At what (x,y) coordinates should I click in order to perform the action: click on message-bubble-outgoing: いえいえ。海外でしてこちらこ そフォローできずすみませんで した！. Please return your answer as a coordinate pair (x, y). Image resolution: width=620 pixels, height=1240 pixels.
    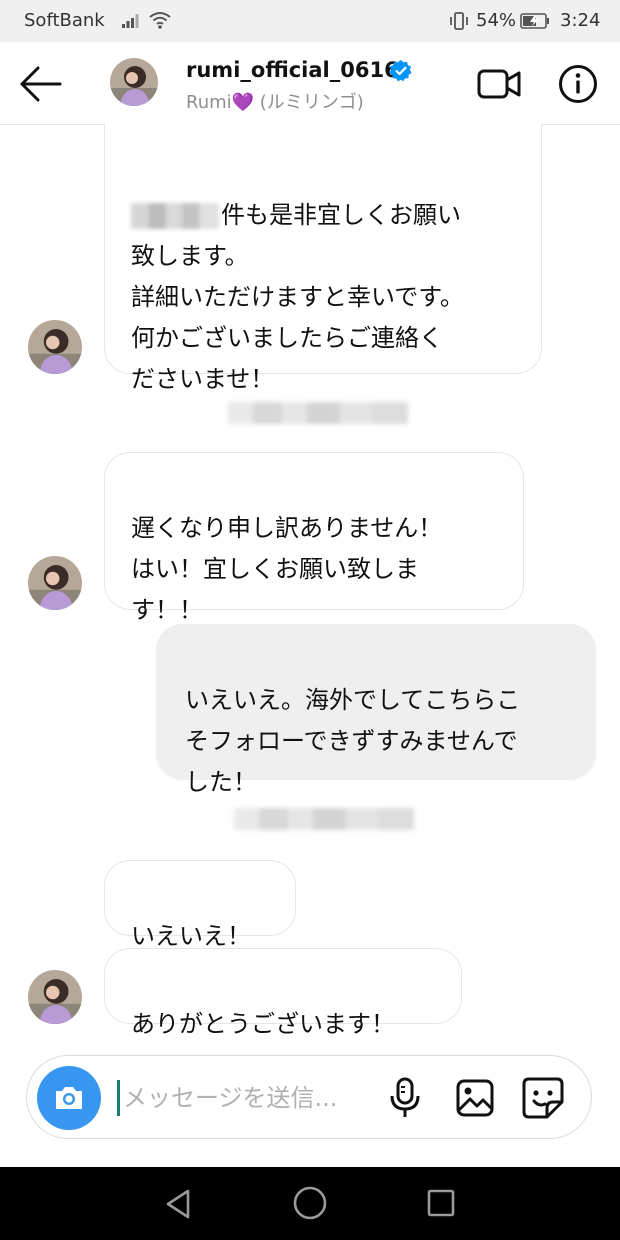
    Looking at the image, I should click on (376, 710).